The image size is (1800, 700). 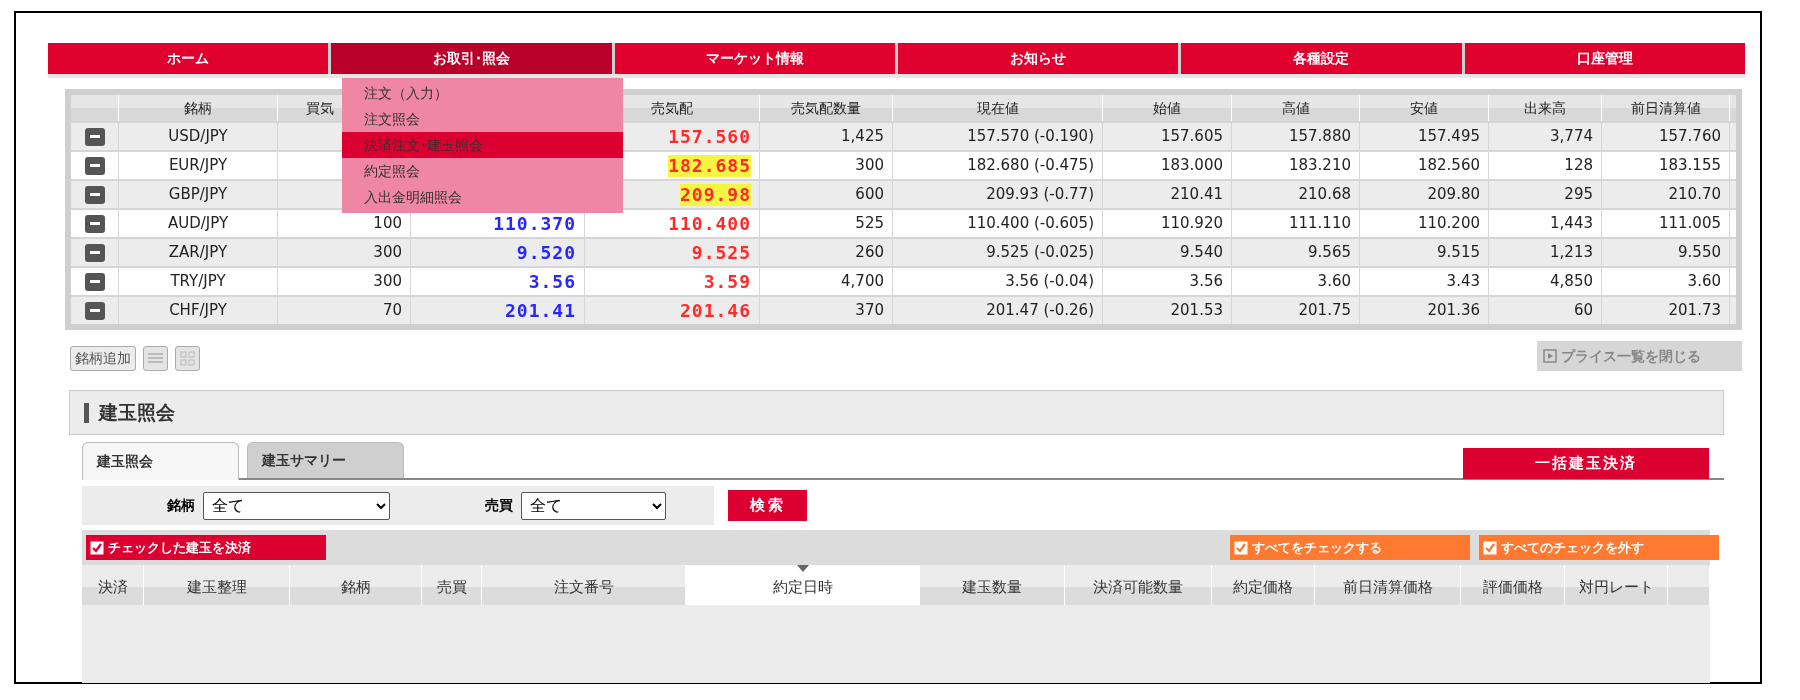 What do you see at coordinates (1388, 585) in the screenshot?
I see `column-header: 前日清算価格` at bounding box center [1388, 585].